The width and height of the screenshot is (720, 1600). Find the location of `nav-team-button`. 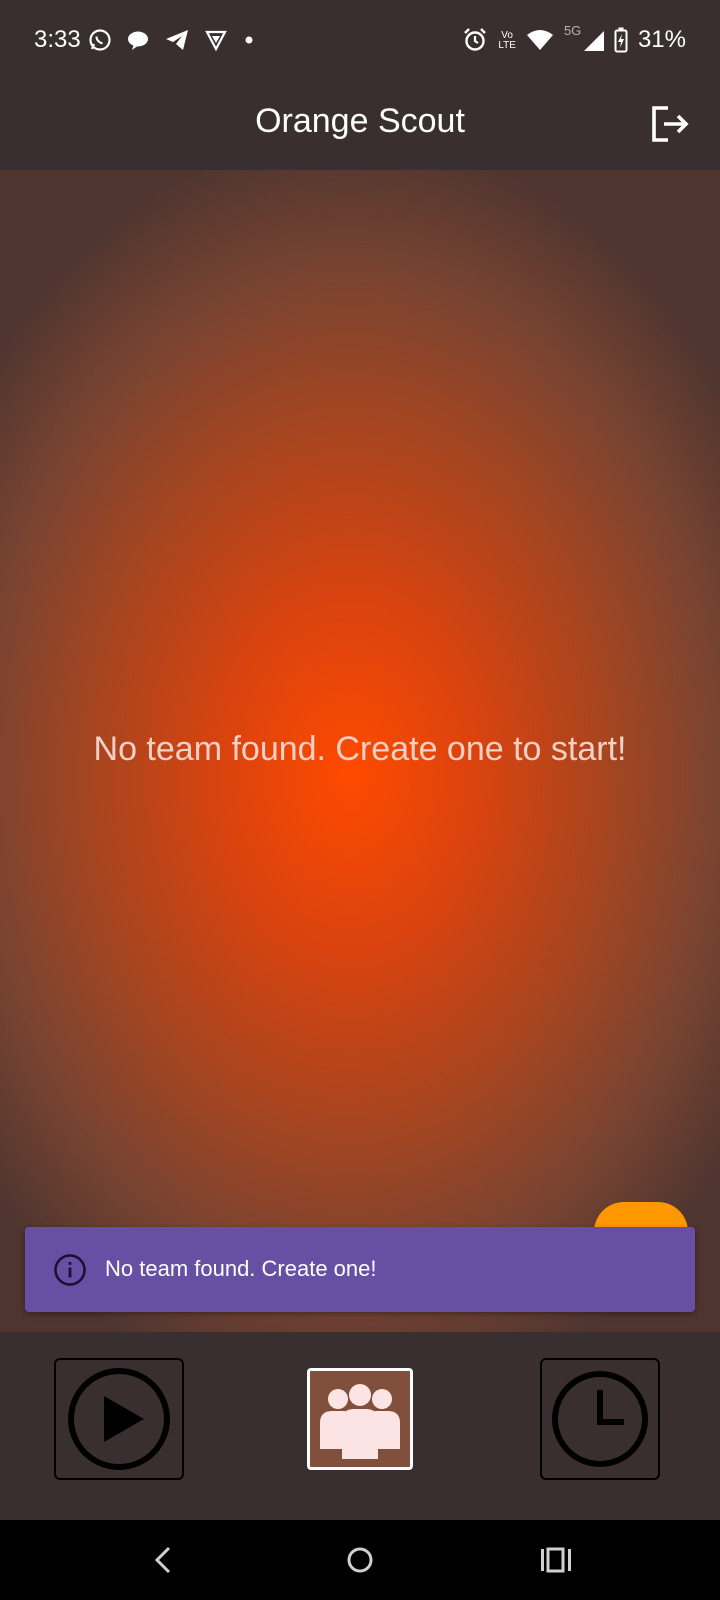

nav-team-button is located at coordinates (360, 1419).